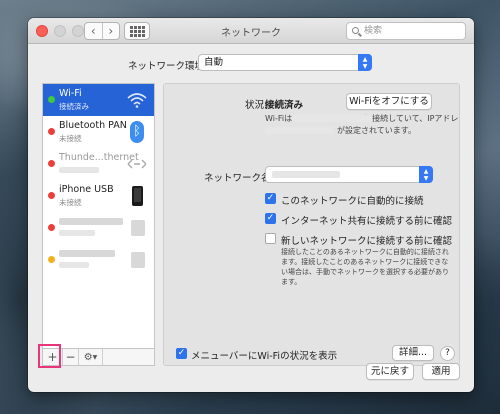 Image resolution: width=500 pixels, height=414 pixels. I want to click on service-name: Wi-Fi, so click(70, 93).